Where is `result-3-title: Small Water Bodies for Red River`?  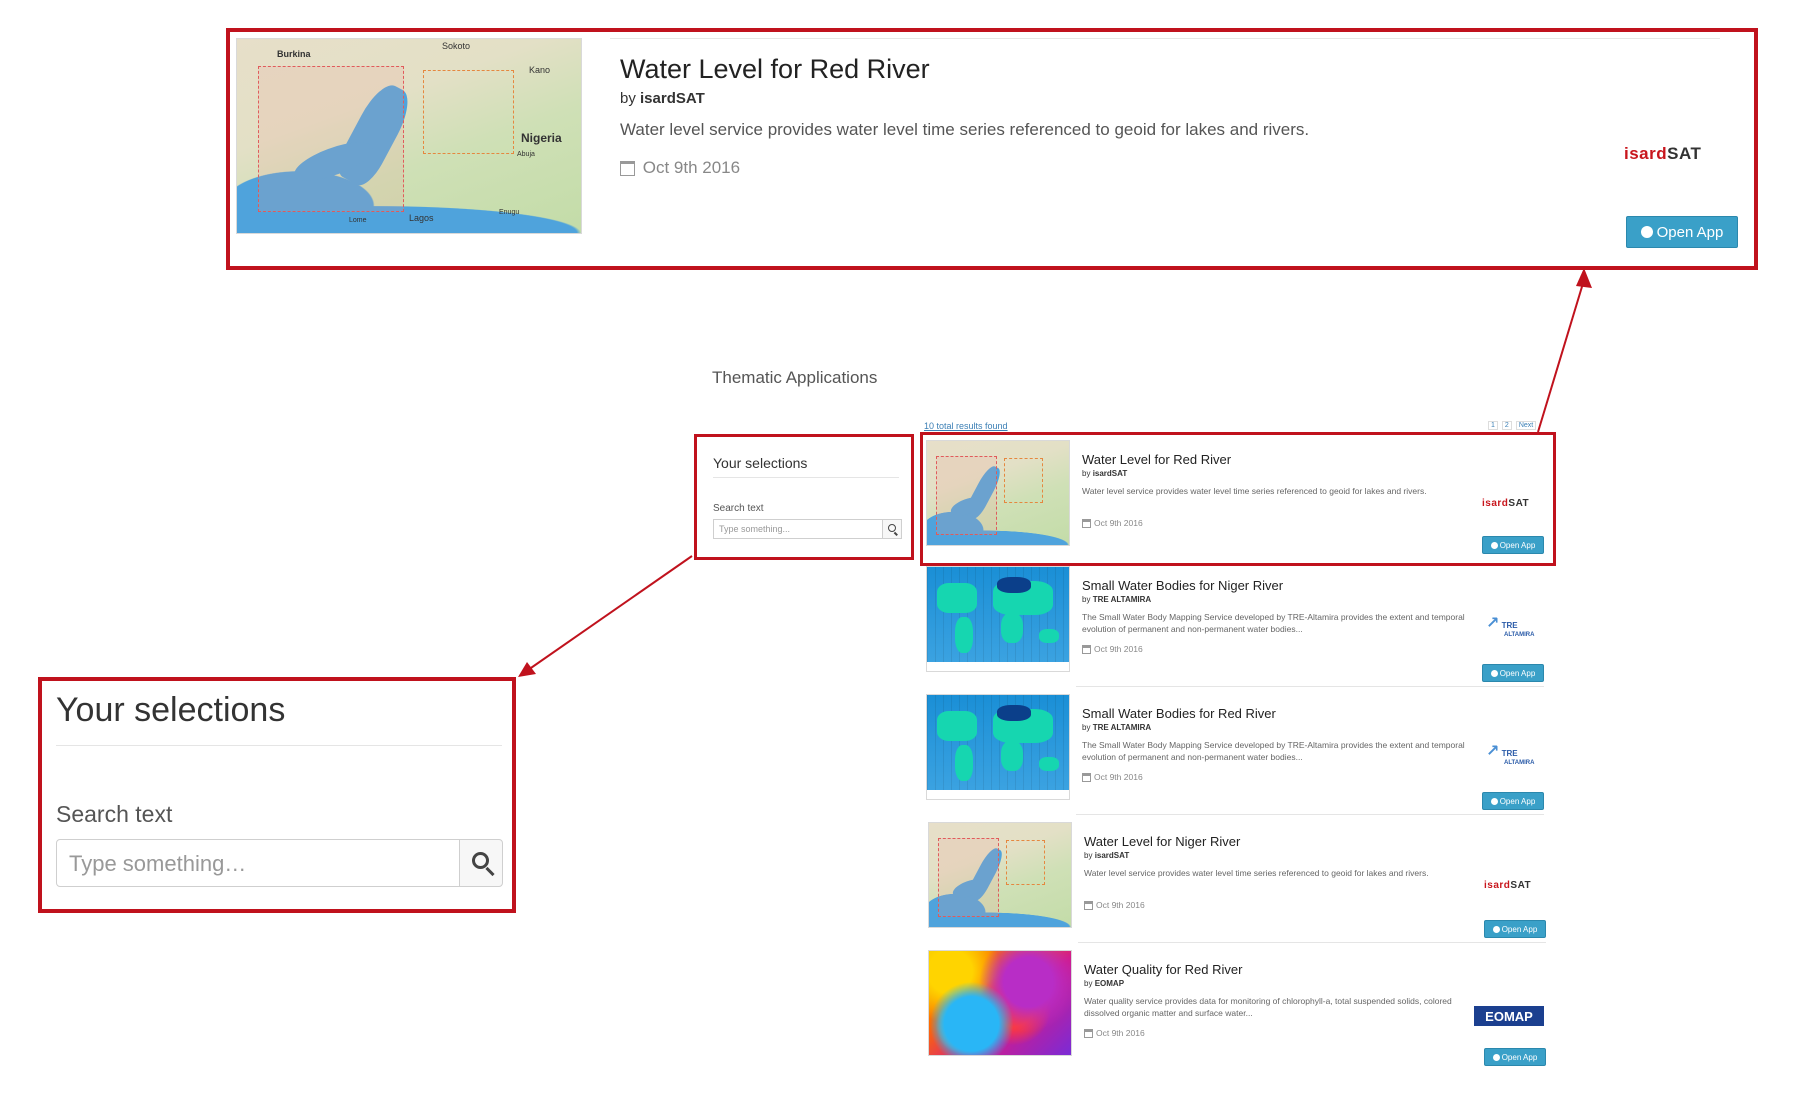 result-3-title: Small Water Bodies for Red River is located at coordinates (1179, 713).